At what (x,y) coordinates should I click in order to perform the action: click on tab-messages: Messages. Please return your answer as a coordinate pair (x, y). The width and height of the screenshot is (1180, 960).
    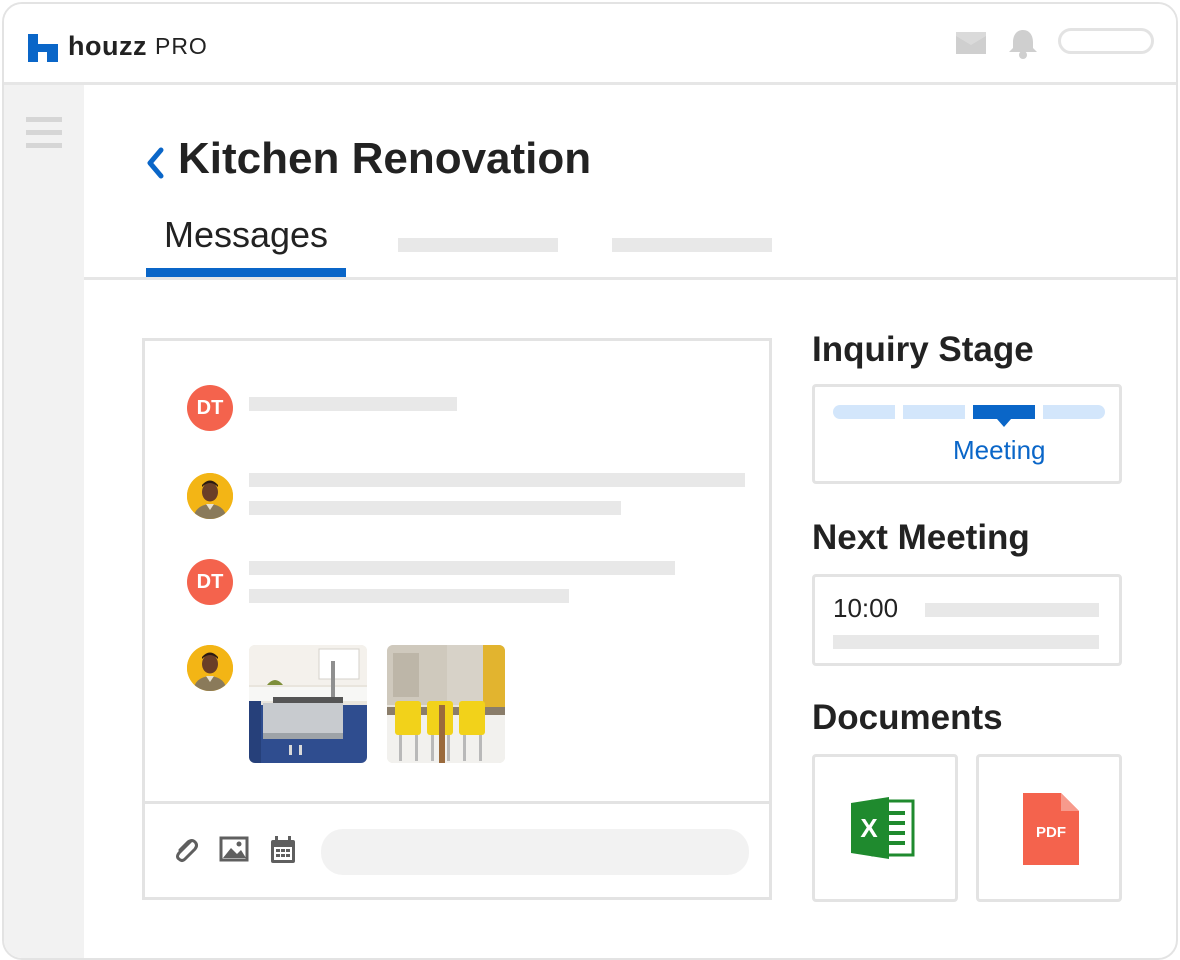
    Looking at the image, I should click on (246, 235).